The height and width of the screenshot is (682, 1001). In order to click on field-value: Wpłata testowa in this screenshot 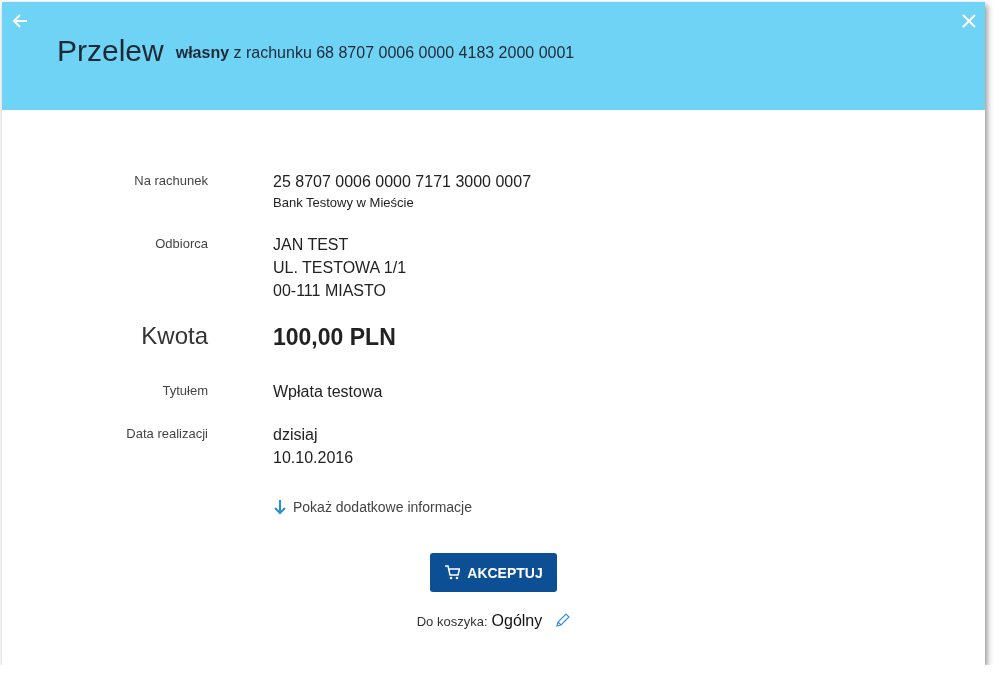, I will do `click(328, 392)`.